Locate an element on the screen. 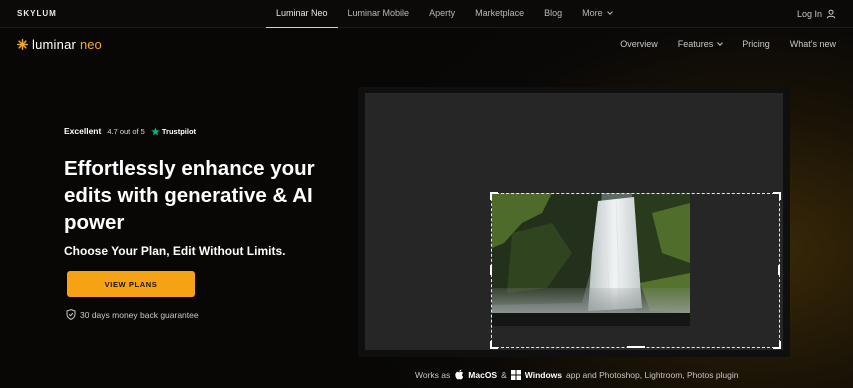  subnav-features-label: Features is located at coordinates (695, 44).